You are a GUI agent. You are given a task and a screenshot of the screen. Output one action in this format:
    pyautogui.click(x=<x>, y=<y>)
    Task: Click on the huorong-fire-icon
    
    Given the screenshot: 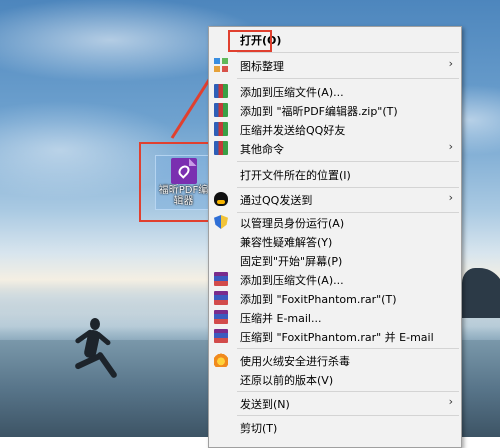 What is the action you would take?
    pyautogui.click(x=221, y=360)
    